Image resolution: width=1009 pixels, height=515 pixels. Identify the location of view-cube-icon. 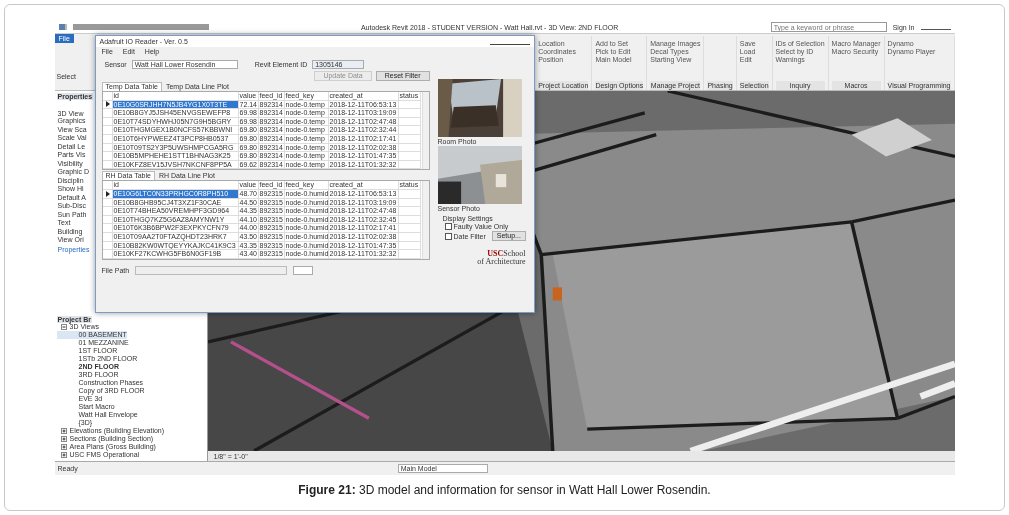
(891, 137).